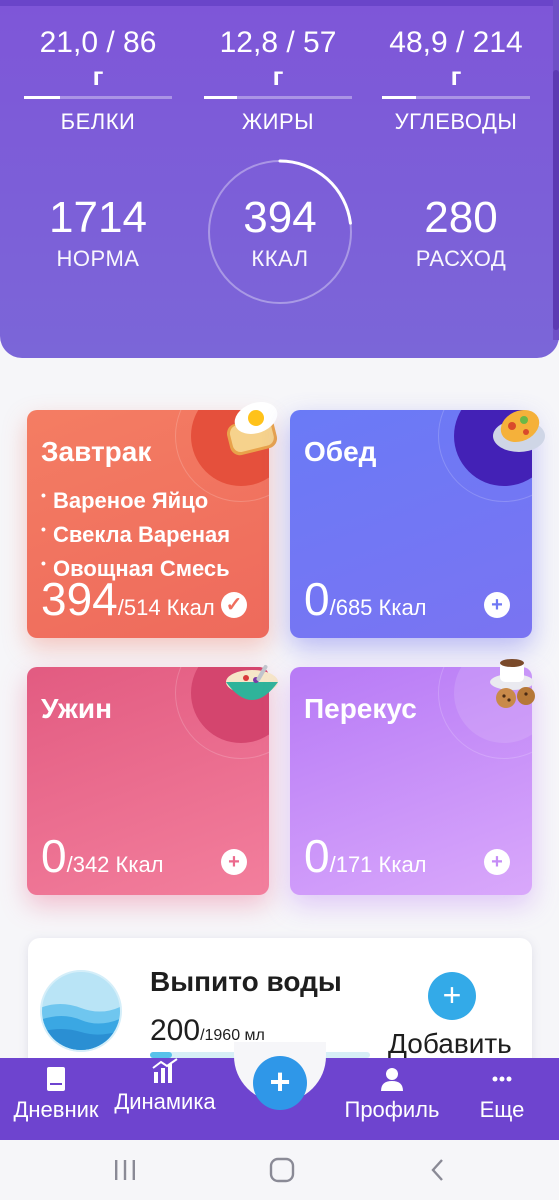  What do you see at coordinates (461, 258) in the screenshot?
I see `burn-label: РАСХОД` at bounding box center [461, 258].